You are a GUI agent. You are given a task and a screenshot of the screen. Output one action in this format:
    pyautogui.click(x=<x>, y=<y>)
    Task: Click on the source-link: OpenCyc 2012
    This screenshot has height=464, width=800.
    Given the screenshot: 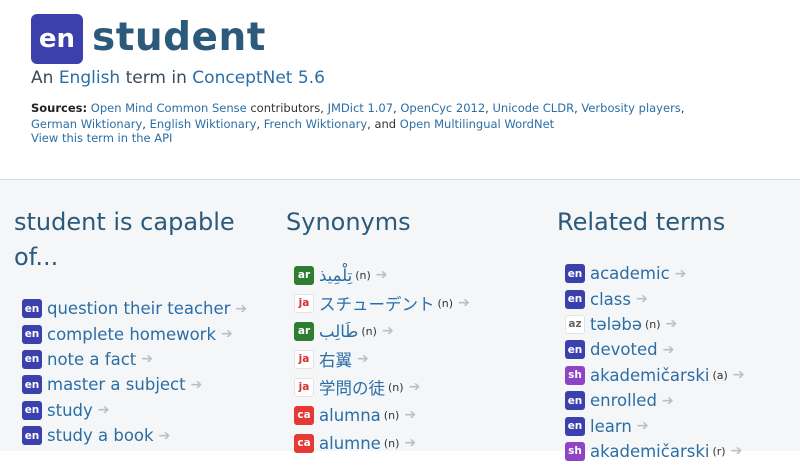 What is the action you would take?
    pyautogui.click(x=442, y=108)
    